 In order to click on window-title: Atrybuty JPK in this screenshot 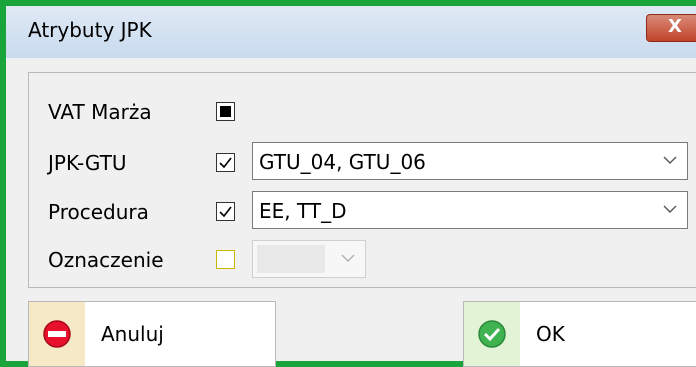, I will do `click(90, 30)`.